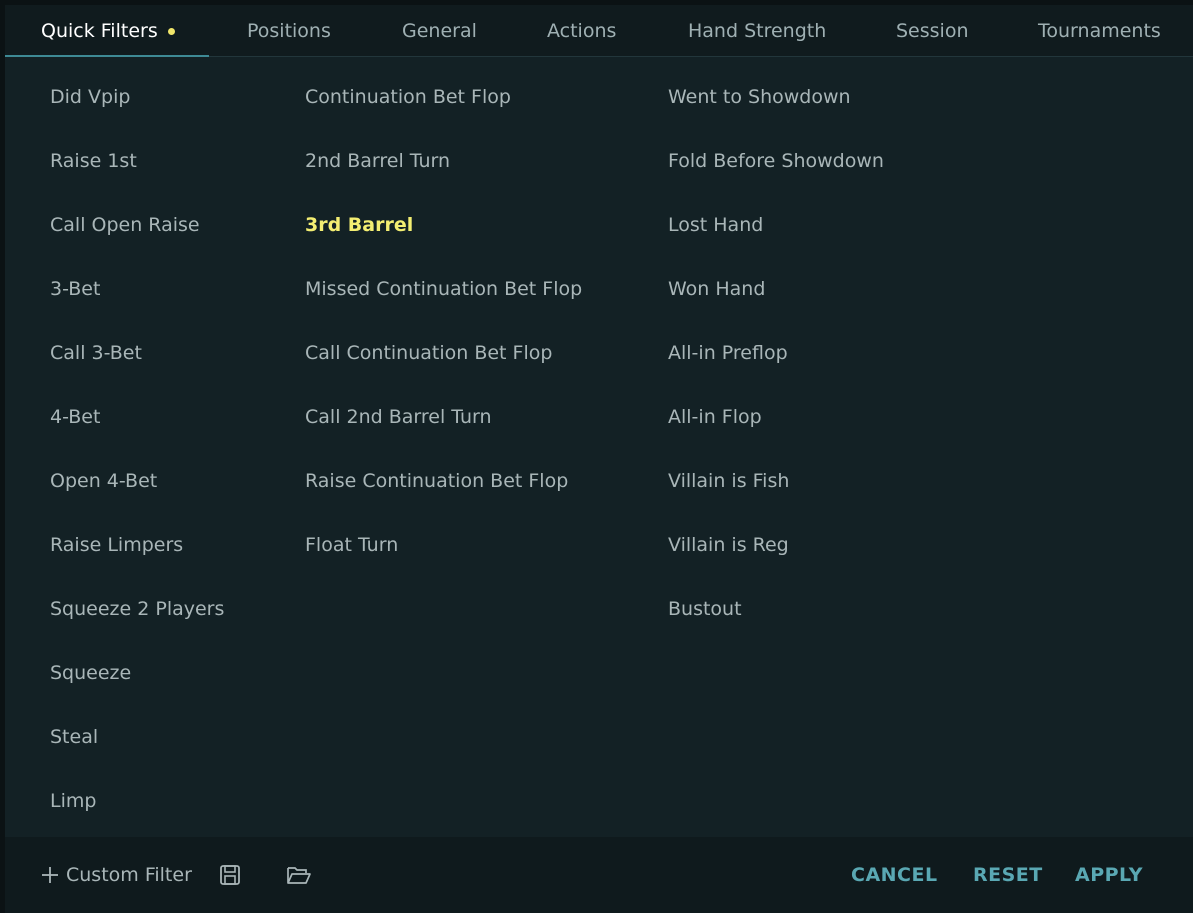 This screenshot has height=913, width=1193. I want to click on filter-raise-continuation-bet-flop: Raise Continuation Bet Flop, so click(436, 481).